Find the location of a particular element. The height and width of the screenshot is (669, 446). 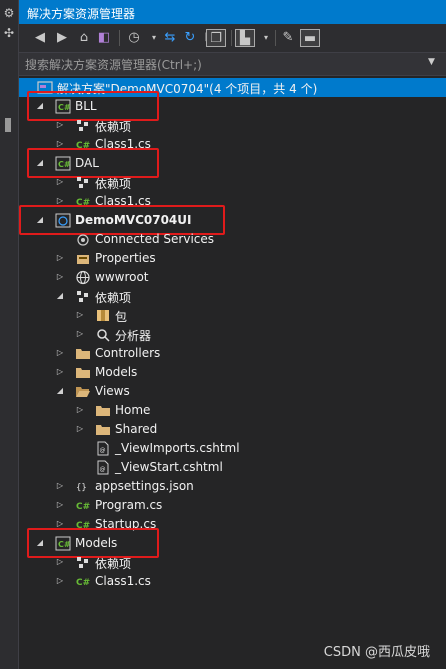

tree-item: ◢ DemoMVC0704UI is located at coordinates (232, 220).